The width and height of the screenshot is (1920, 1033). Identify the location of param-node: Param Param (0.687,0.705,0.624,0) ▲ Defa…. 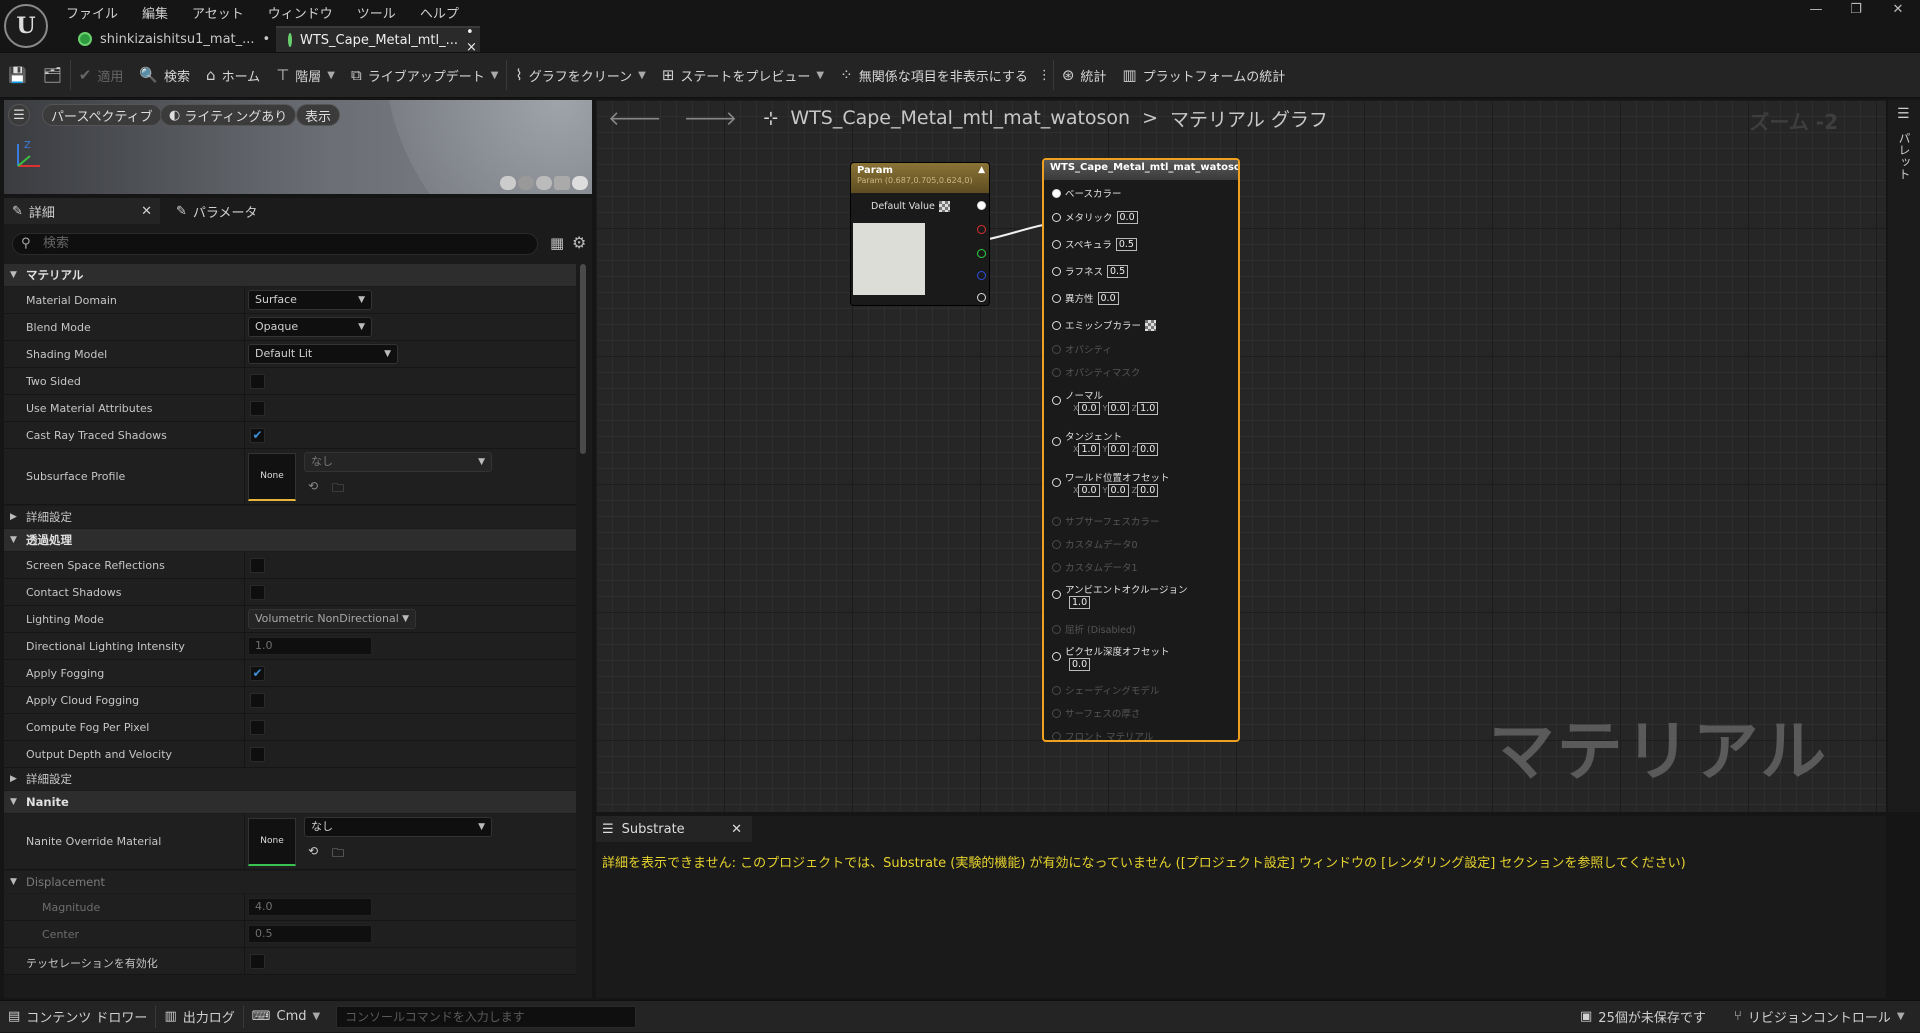
(920, 234).